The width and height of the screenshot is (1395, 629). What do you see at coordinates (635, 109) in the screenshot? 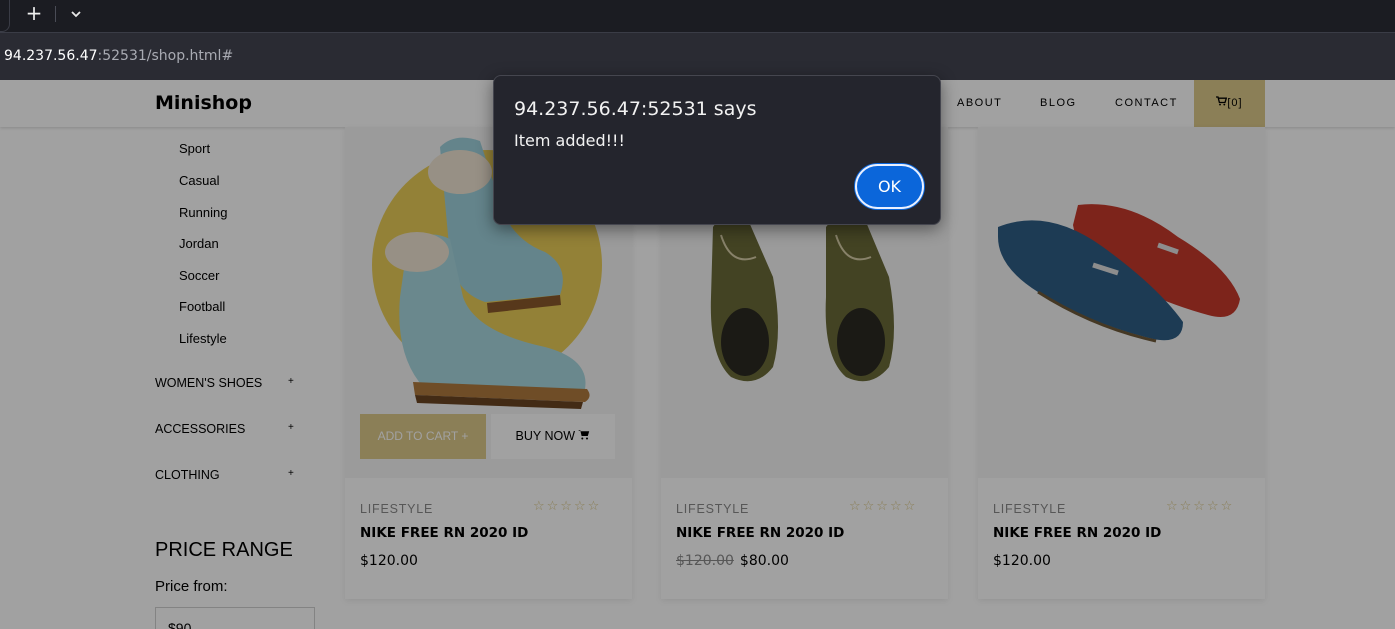
I see `alert-title: 94.237.56.47:52531 says` at bounding box center [635, 109].